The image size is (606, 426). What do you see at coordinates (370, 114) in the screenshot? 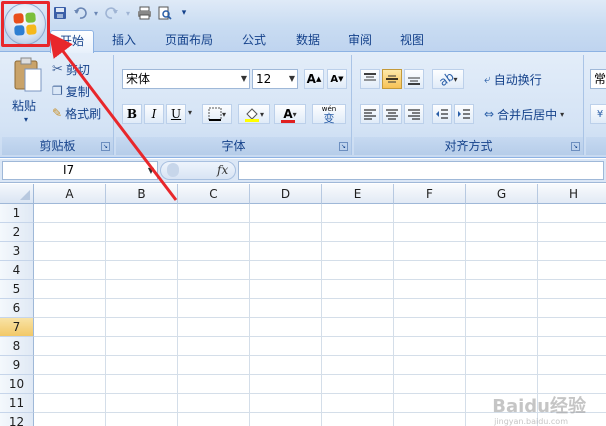
I see `align-left-button` at bounding box center [370, 114].